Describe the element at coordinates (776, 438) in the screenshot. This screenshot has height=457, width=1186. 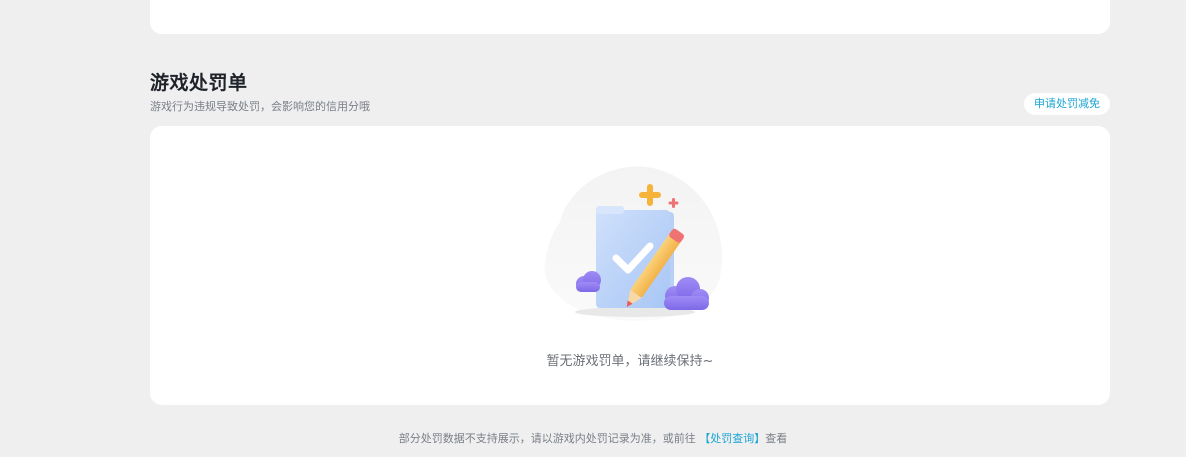
I see `footer-note-suffix: 查看` at that location.